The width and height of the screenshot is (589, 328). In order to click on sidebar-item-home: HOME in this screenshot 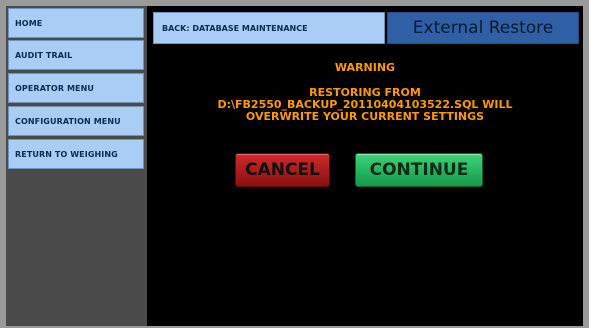, I will do `click(76, 23)`.